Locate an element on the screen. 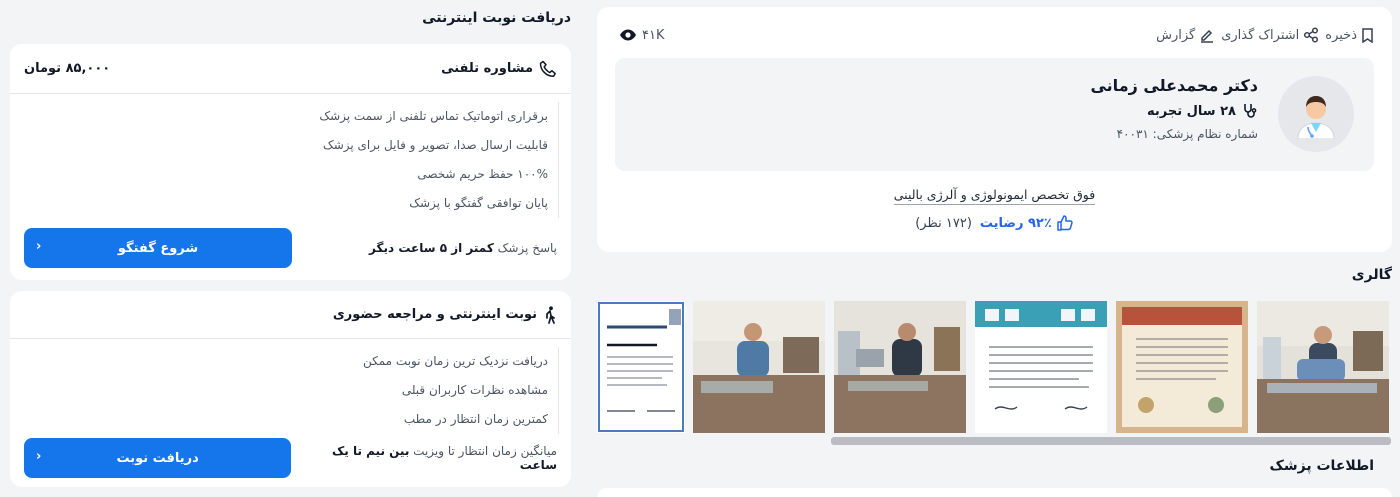 This screenshot has height=497, width=1400. start-chat-button: شروع گفتگو ‹ is located at coordinates (158, 248).